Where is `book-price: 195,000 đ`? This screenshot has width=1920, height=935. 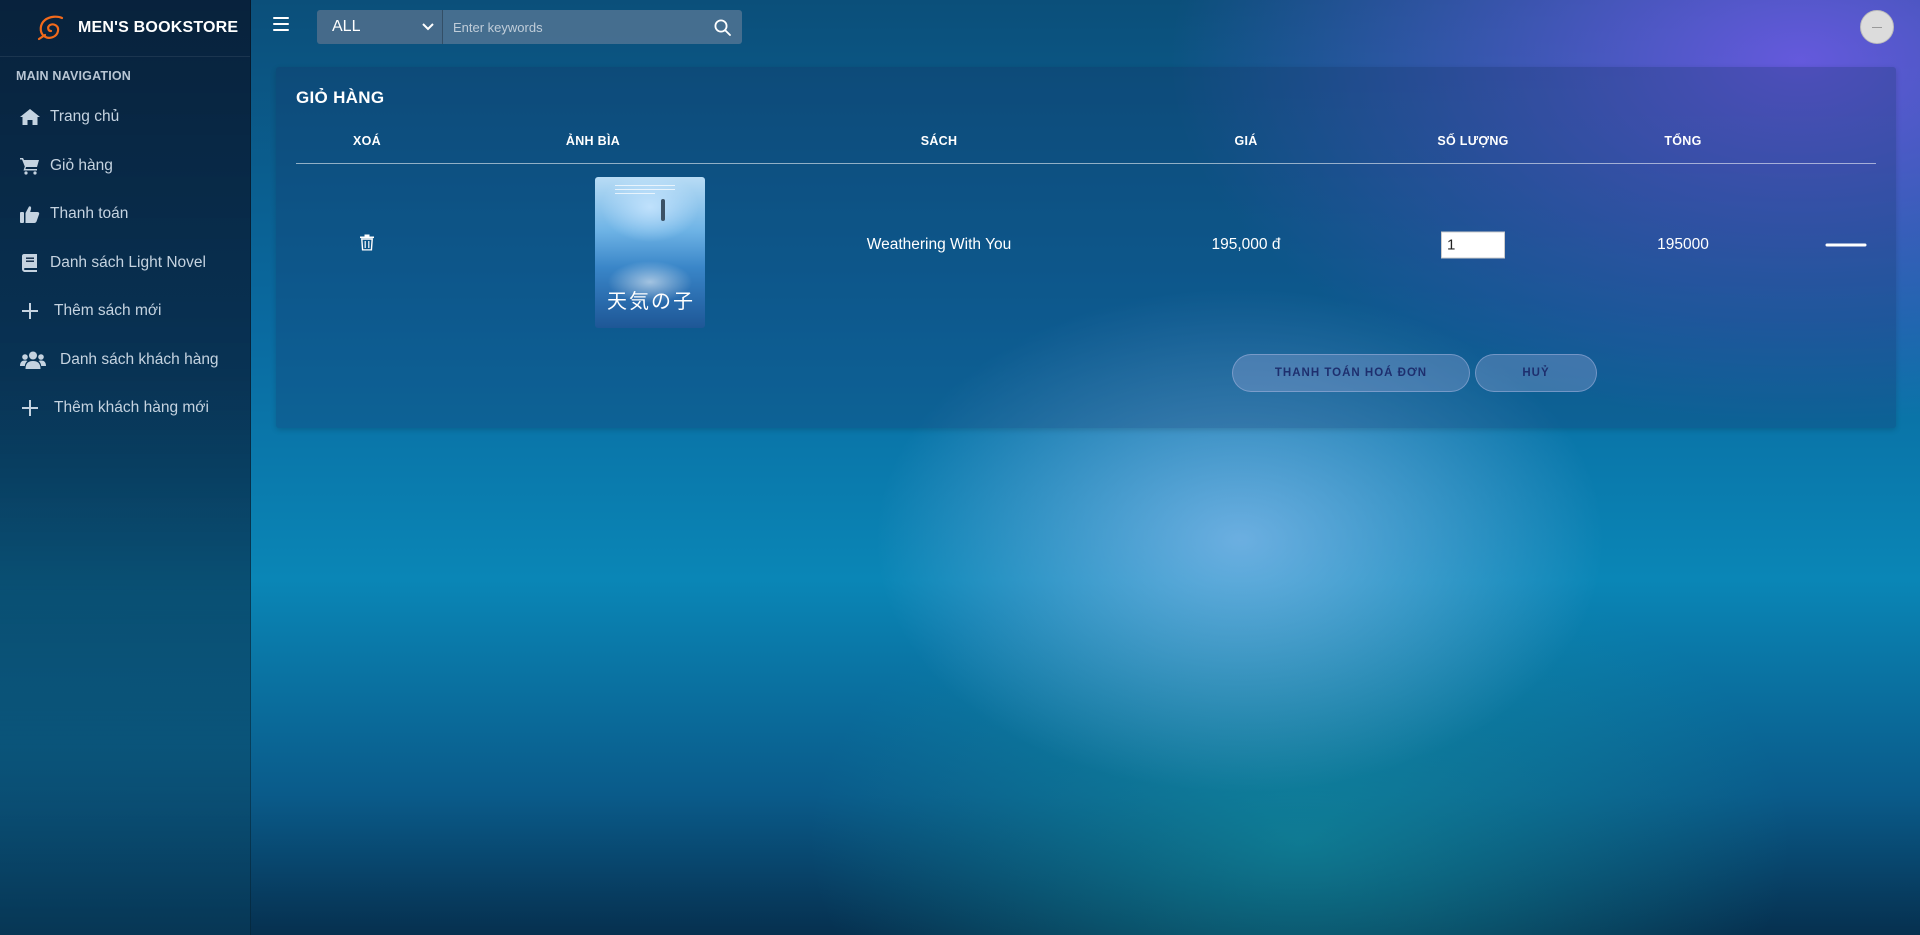
book-price: 195,000 đ is located at coordinates (1246, 244).